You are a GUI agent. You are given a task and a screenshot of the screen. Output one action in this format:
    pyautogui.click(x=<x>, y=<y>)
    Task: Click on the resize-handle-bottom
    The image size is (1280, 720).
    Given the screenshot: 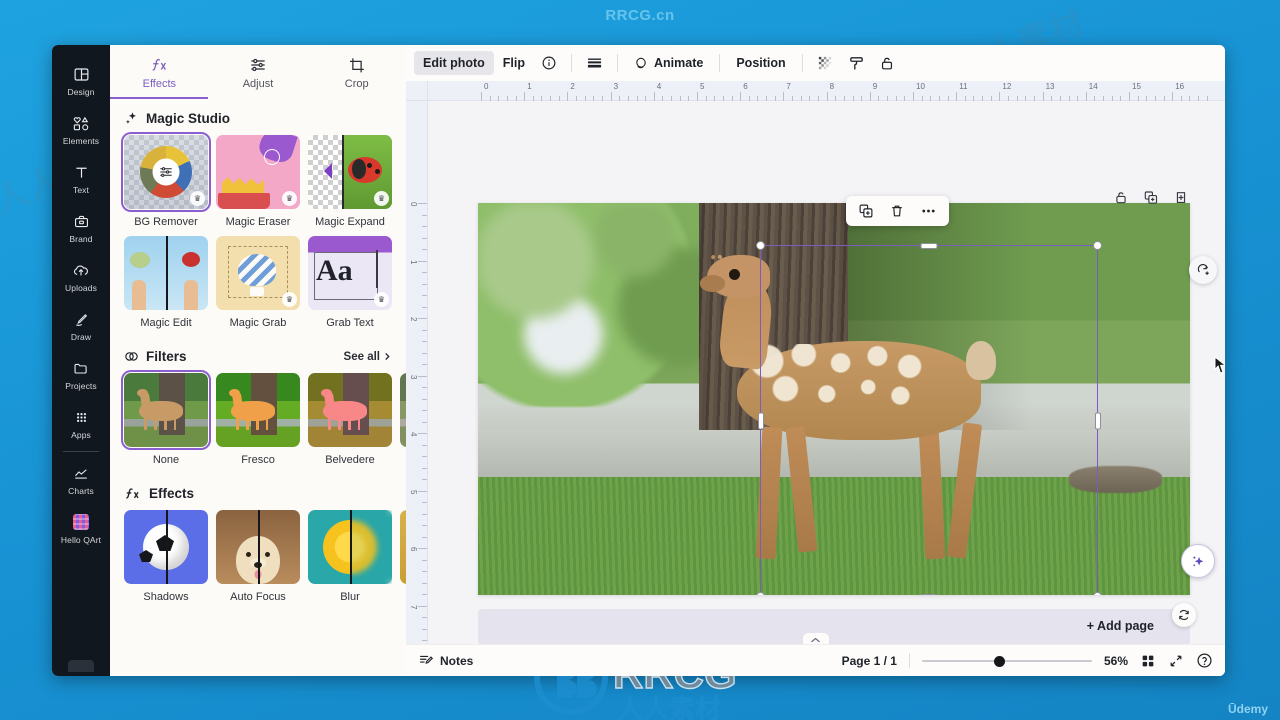 What is the action you would take?
    pyautogui.click(x=929, y=594)
    